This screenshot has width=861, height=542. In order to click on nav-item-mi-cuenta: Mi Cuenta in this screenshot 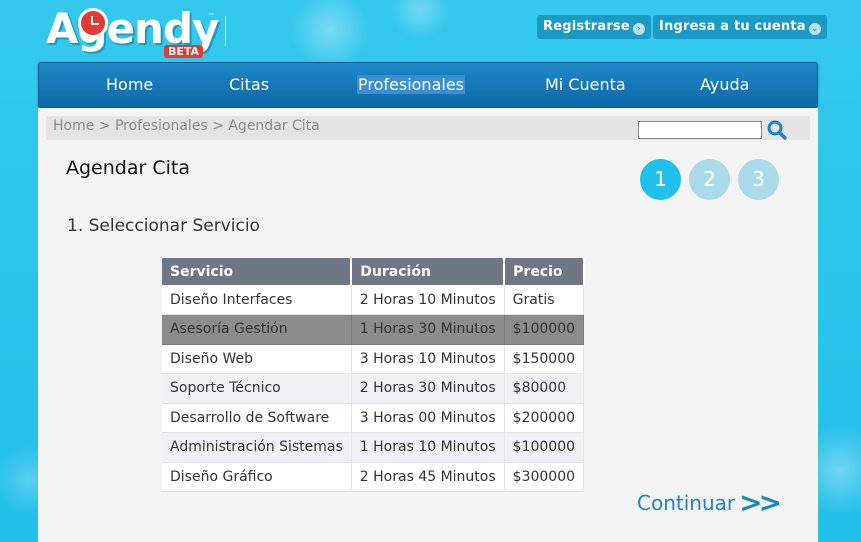, I will do `click(585, 84)`.